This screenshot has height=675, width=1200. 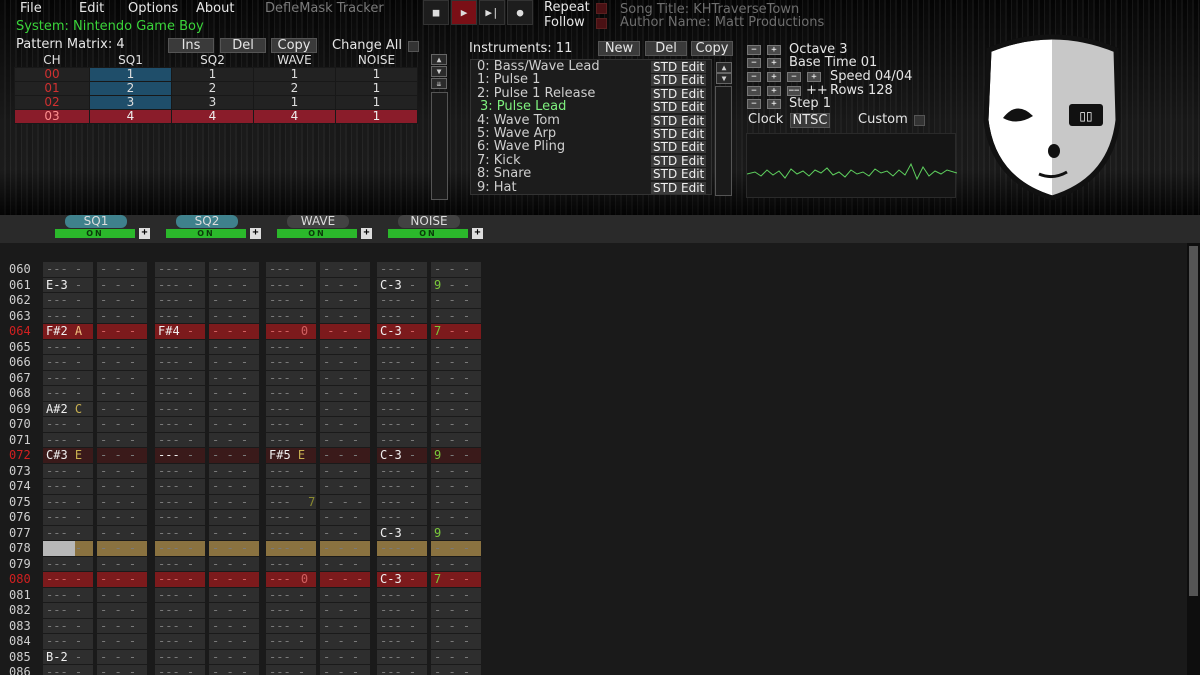 What do you see at coordinates (294, 45) in the screenshot?
I see `matrix-copy-button: Copy` at bounding box center [294, 45].